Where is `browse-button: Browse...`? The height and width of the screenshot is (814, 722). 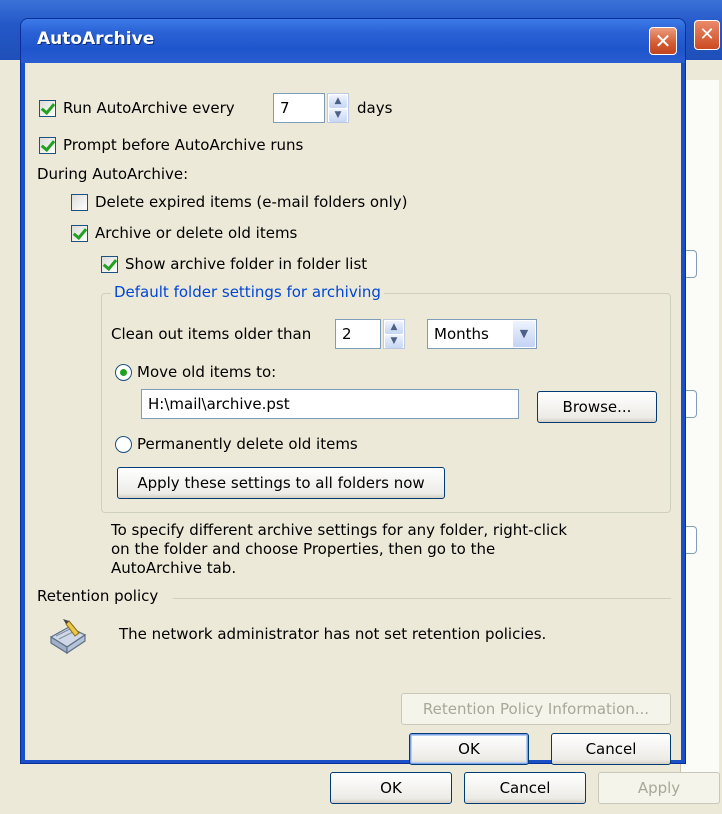 browse-button: Browse... is located at coordinates (597, 407).